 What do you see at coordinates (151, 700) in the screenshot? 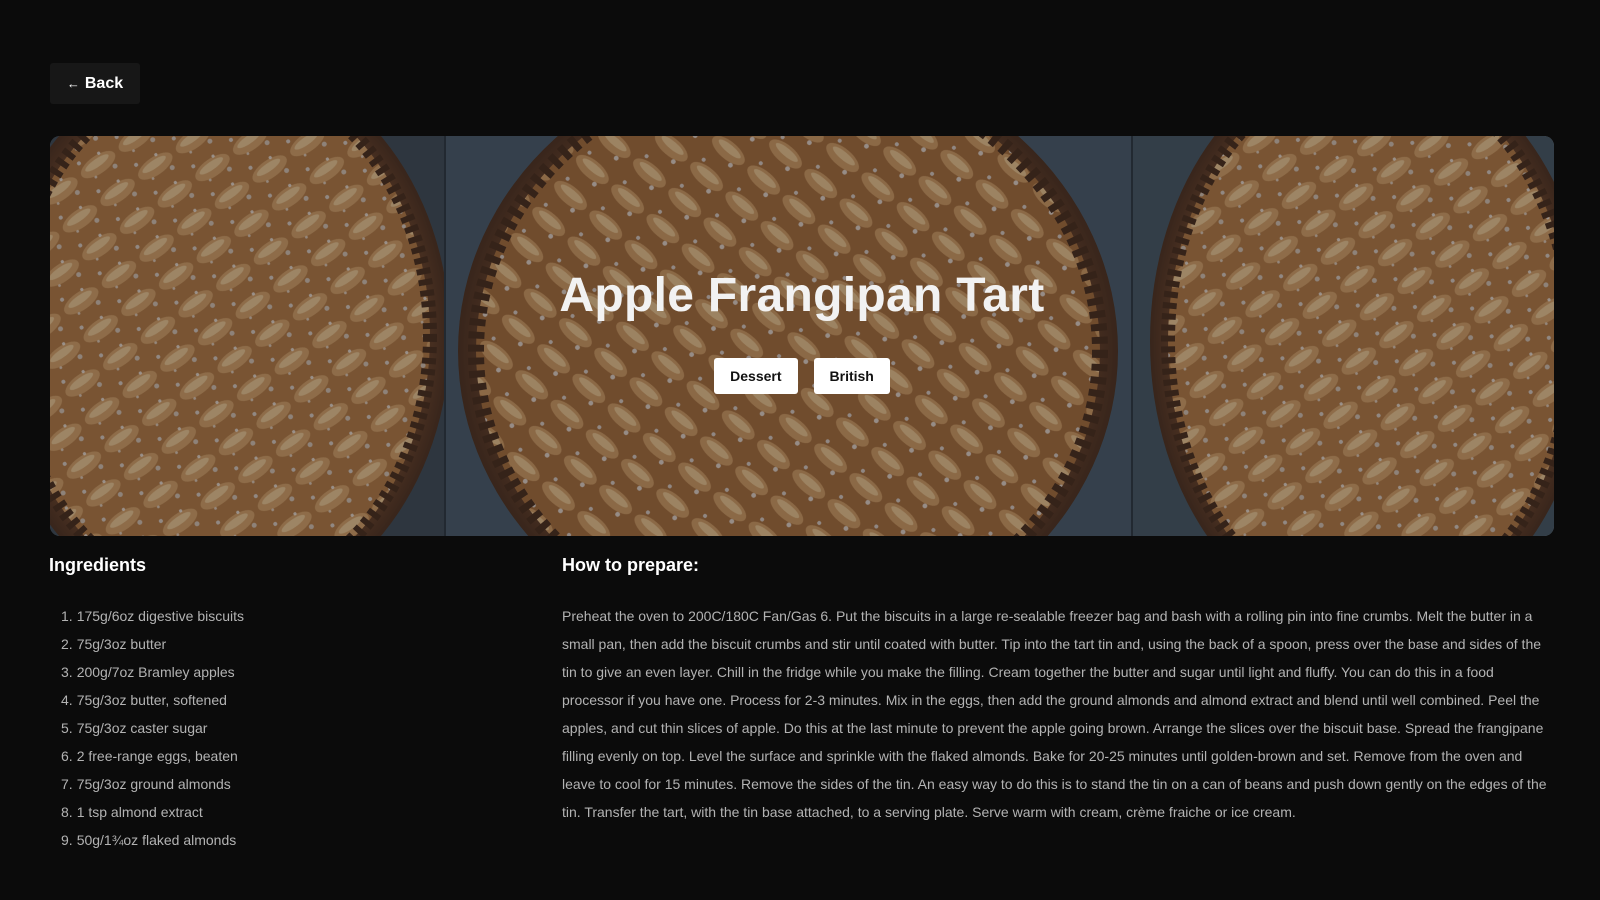
I see `ingredient-text: 75g/3oz butter, softened` at bounding box center [151, 700].